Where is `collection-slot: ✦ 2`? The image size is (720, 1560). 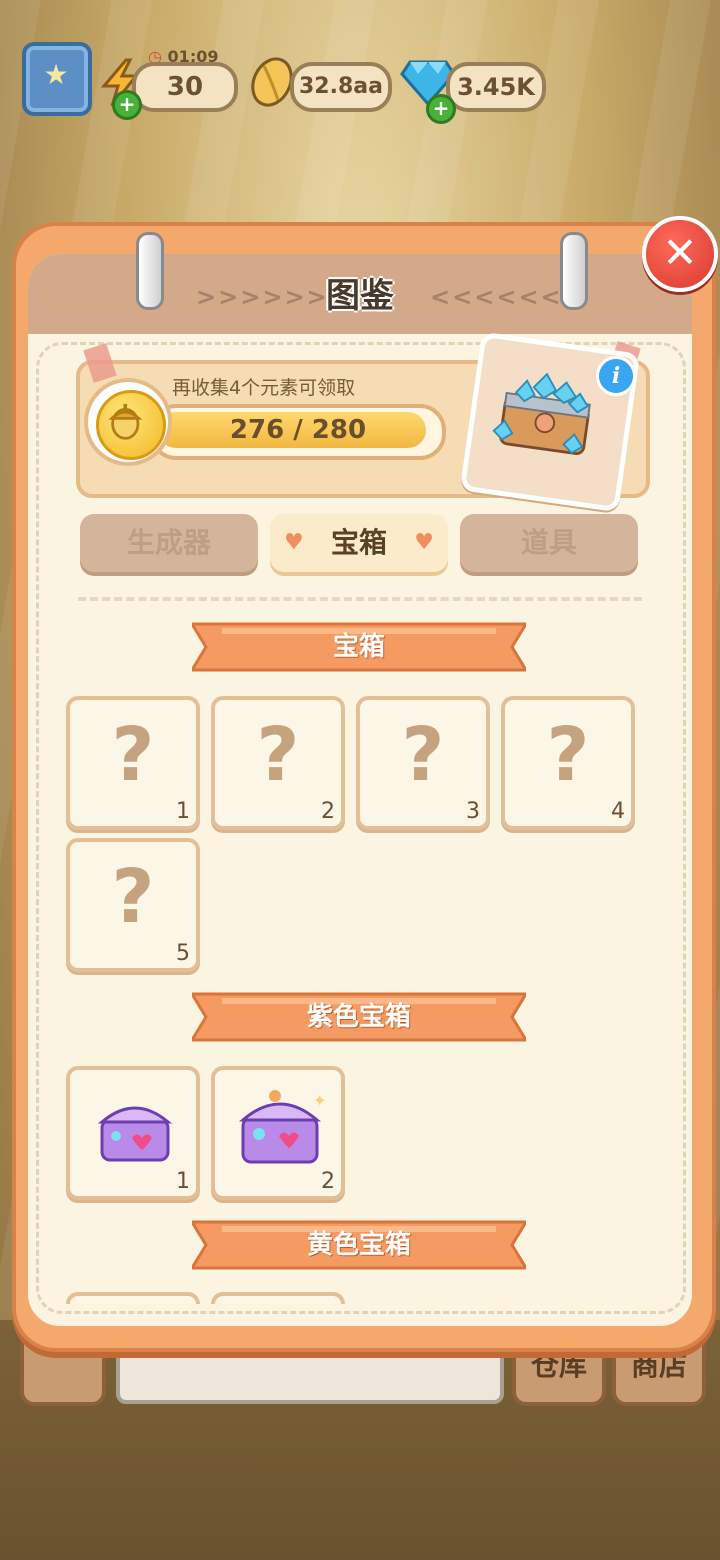 collection-slot: ✦ 2 is located at coordinates (278, 1133).